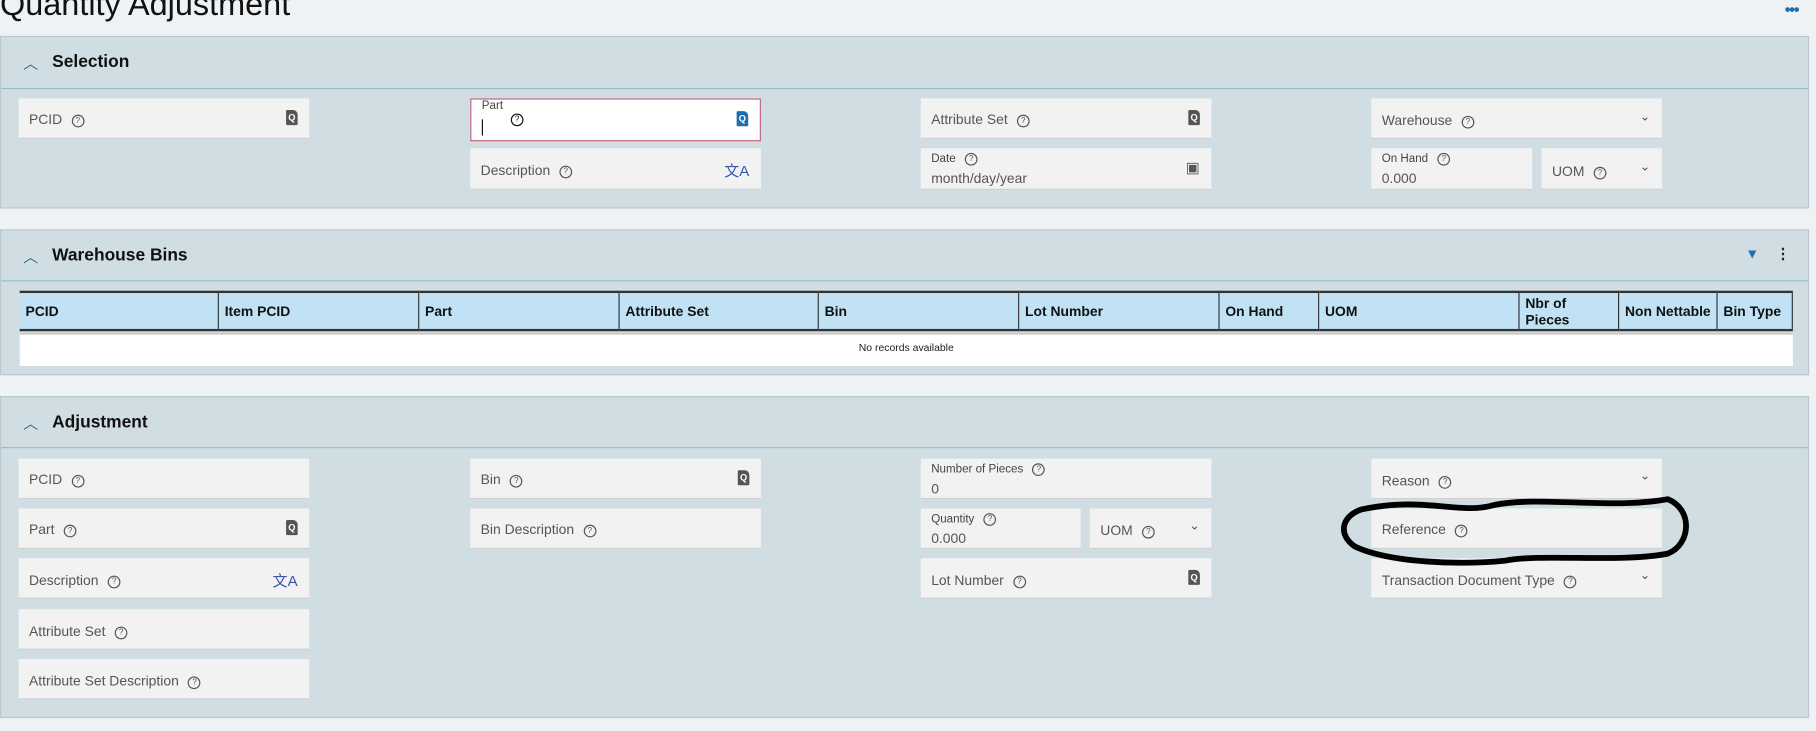 The width and height of the screenshot is (1816, 731). What do you see at coordinates (1515, 531) in the screenshot?
I see `hand-drawn-circle-annotation` at bounding box center [1515, 531].